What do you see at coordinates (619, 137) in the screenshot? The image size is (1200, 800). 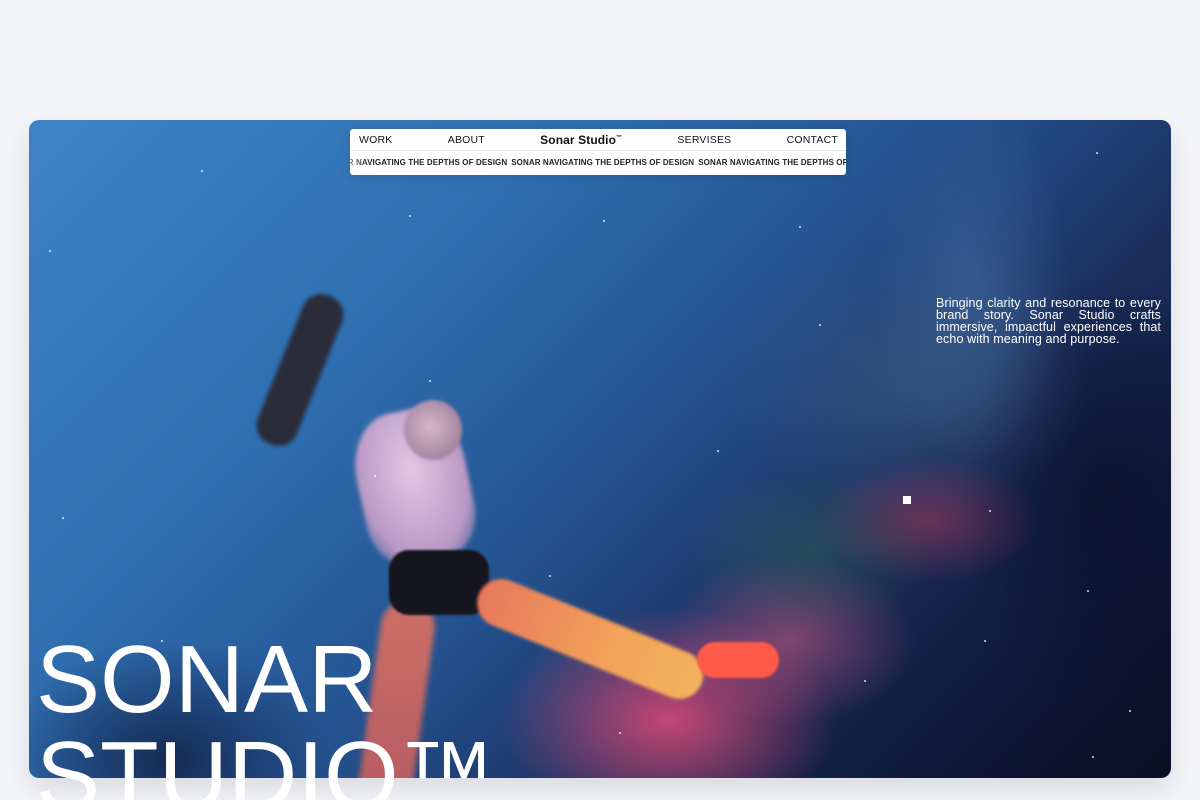 I see `nav-brand-mark: ™` at bounding box center [619, 137].